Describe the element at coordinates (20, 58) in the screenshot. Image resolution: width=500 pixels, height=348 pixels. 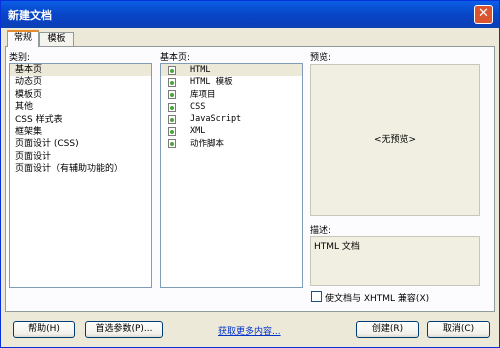
I see `category-label: 类别:` at that location.